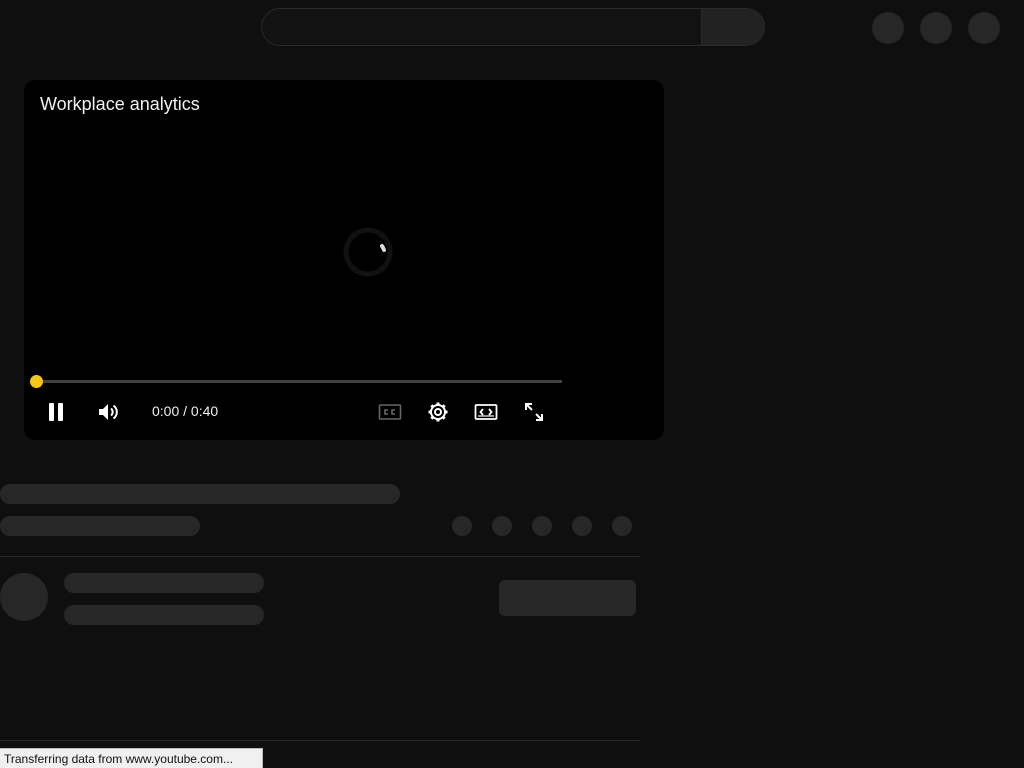  What do you see at coordinates (164, 583) in the screenshot?
I see `channel-name-placeholder` at bounding box center [164, 583].